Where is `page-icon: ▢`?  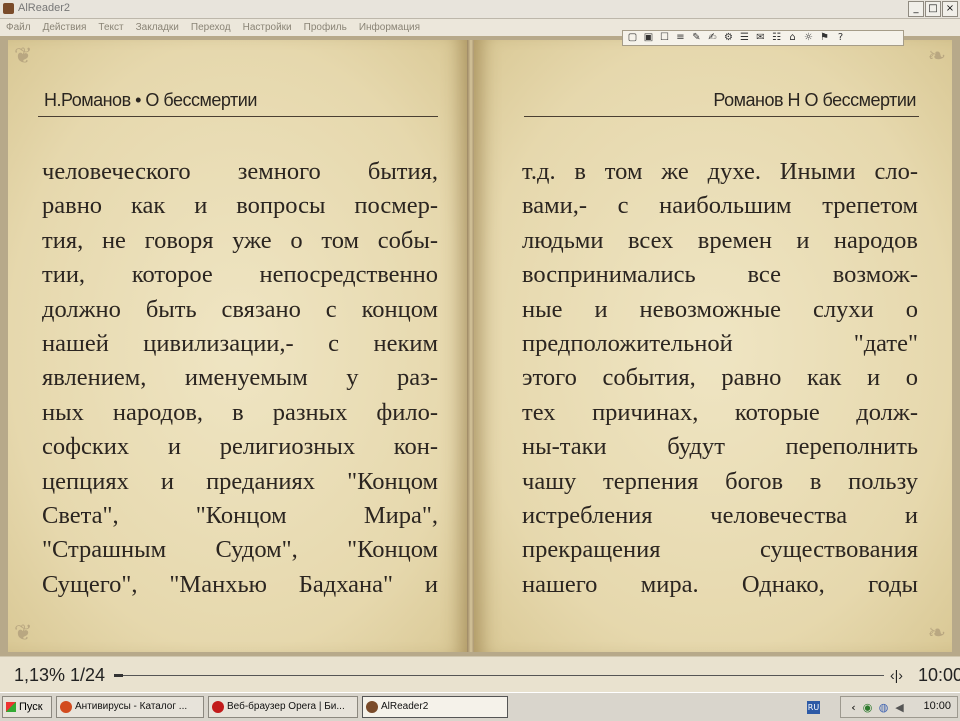 page-icon: ▢ is located at coordinates (632, 38).